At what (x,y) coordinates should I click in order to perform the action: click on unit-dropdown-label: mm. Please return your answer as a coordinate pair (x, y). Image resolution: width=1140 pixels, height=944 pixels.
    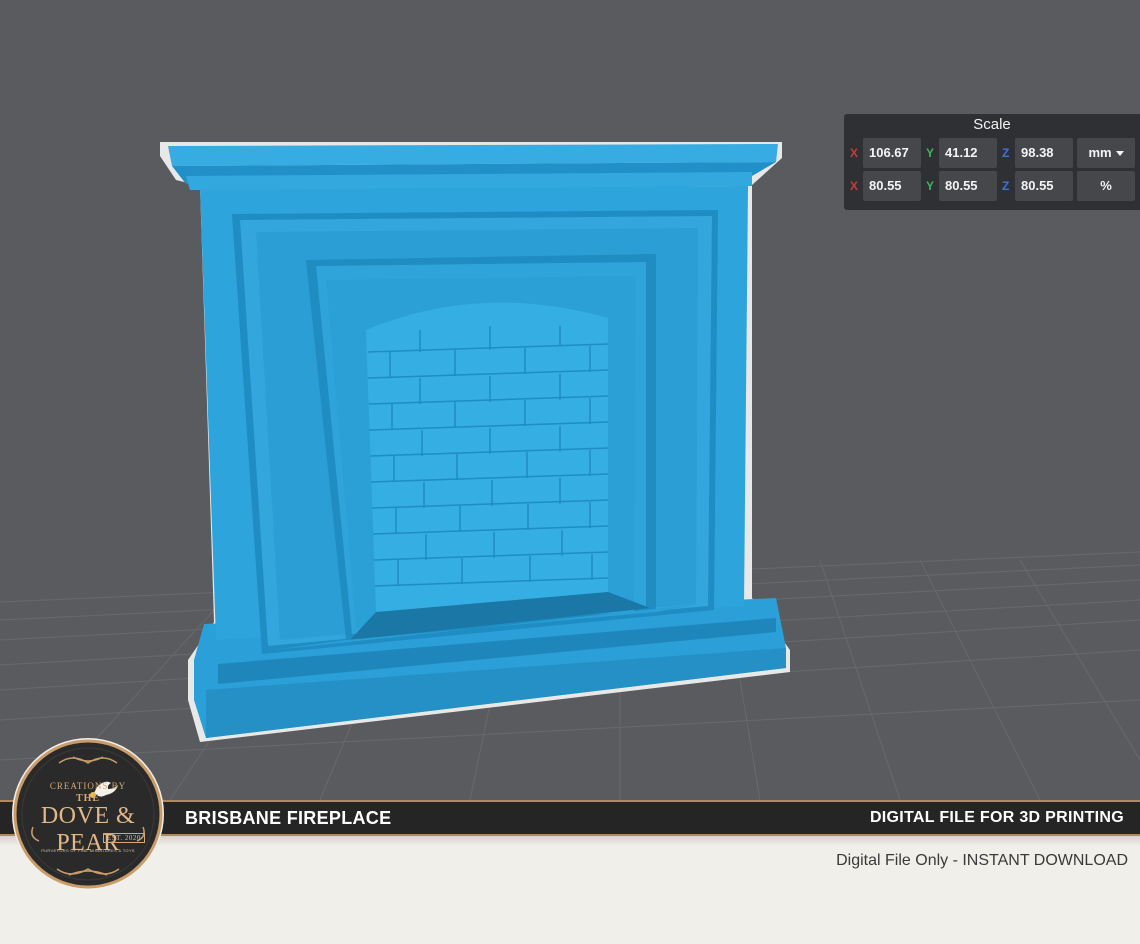
    Looking at the image, I should click on (1100, 152).